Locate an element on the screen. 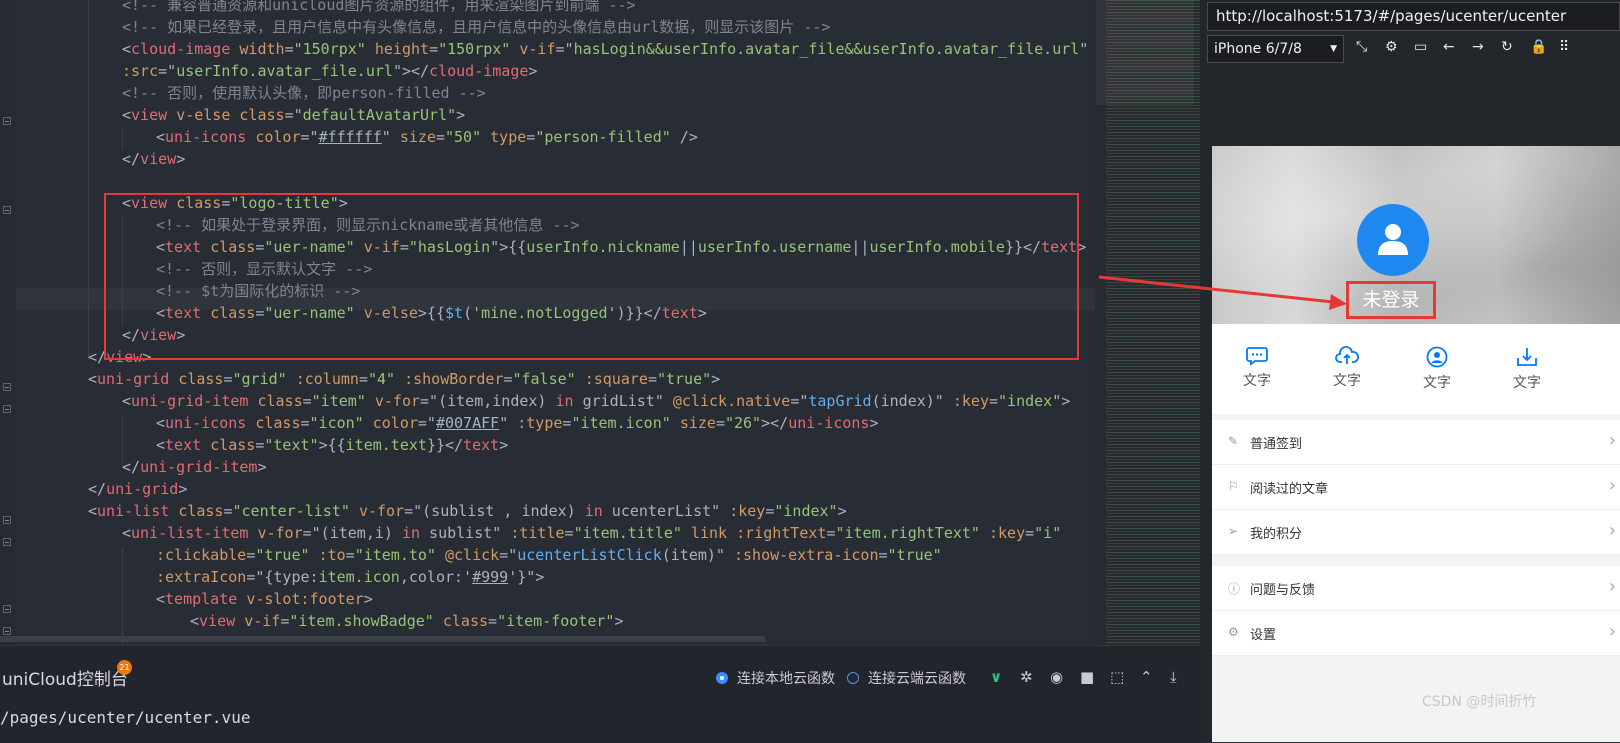 The width and height of the screenshot is (1620, 743). code-line: <text class="text">{{item.text}}</text> is located at coordinates (332, 445).